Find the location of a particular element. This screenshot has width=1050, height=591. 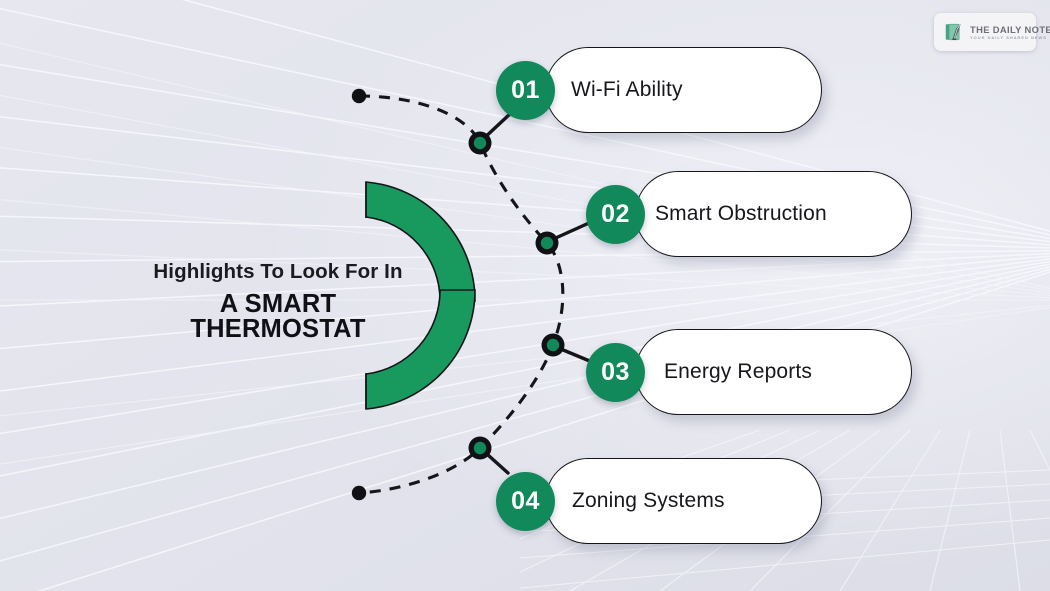

title-line-1: Highlights To Look For In is located at coordinates (278, 271).